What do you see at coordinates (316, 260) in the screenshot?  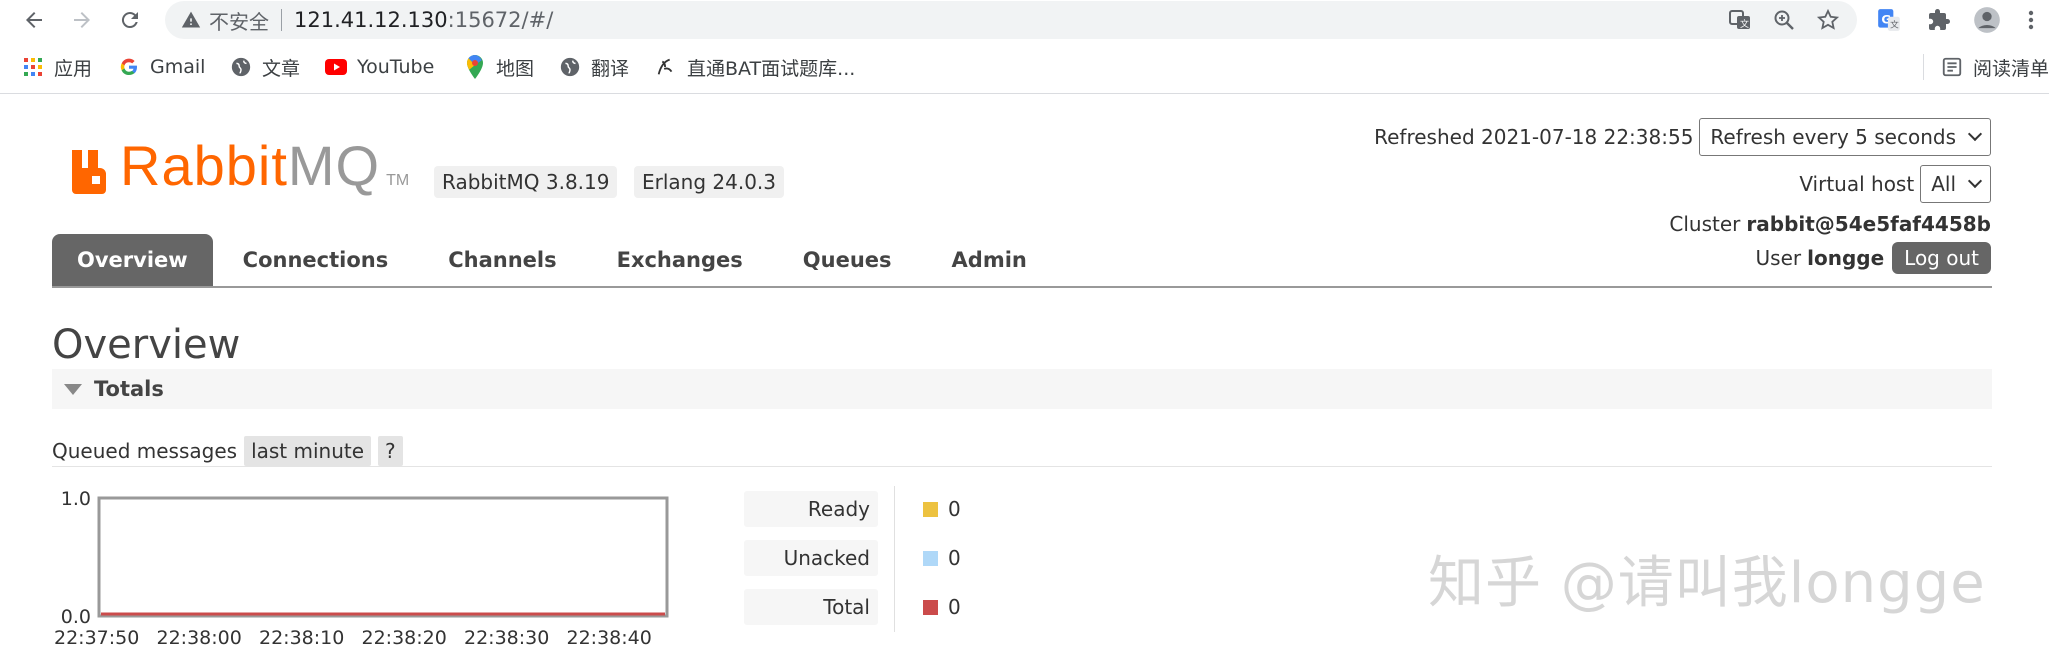 I see `tab-connections: Connections` at bounding box center [316, 260].